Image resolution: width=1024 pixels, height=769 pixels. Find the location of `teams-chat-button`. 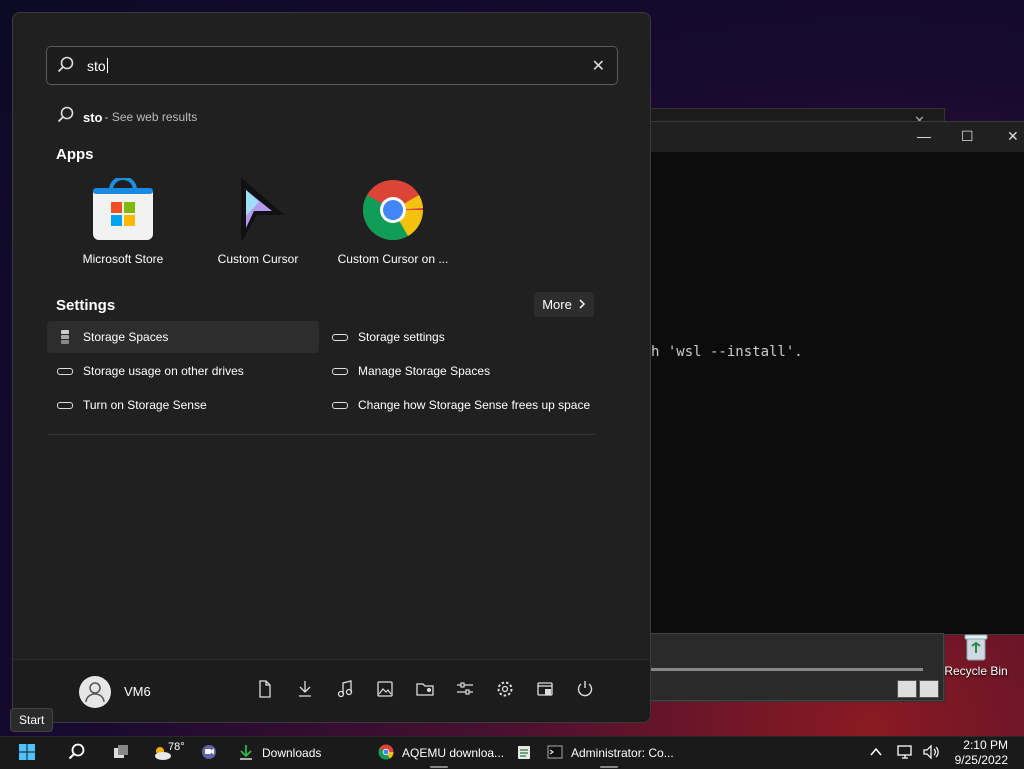

teams-chat-button is located at coordinates (209, 753).